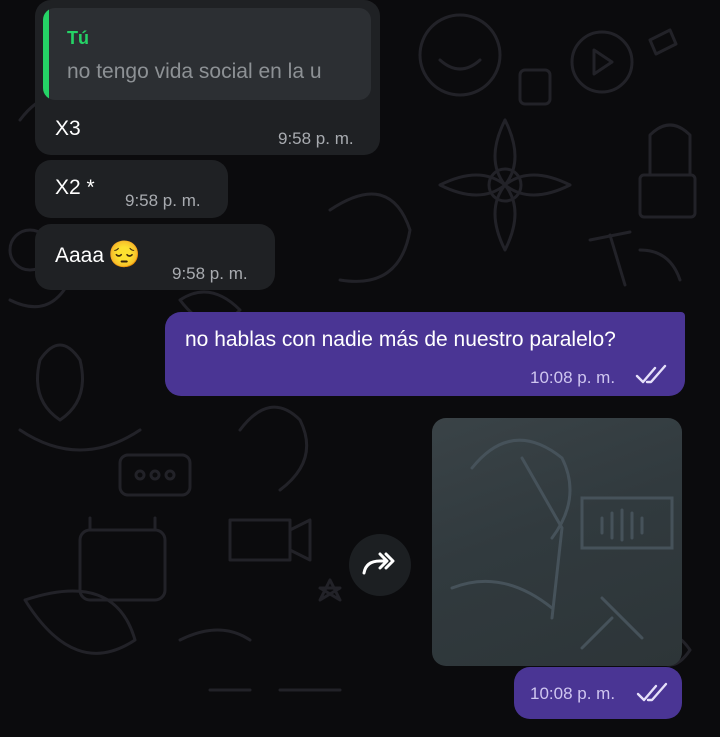  I want to click on quoted-reply: Tú no tengo vida social en la u, so click(207, 54).